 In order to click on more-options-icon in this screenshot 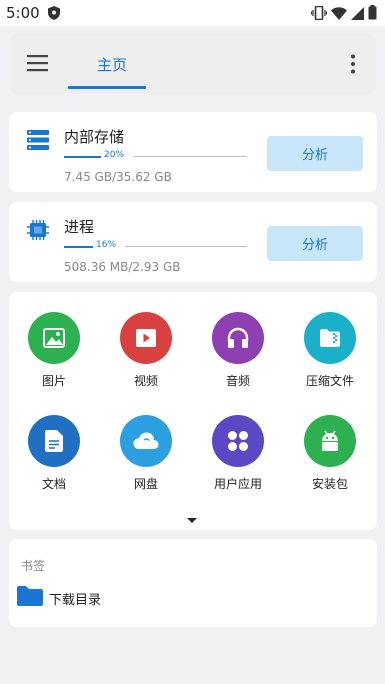, I will do `click(353, 64)`.